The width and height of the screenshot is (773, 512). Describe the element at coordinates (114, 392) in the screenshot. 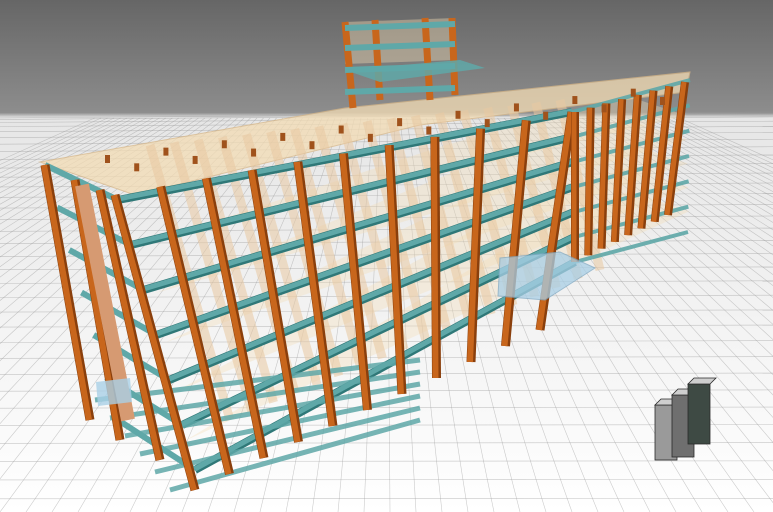

I see `glass-panel` at that location.